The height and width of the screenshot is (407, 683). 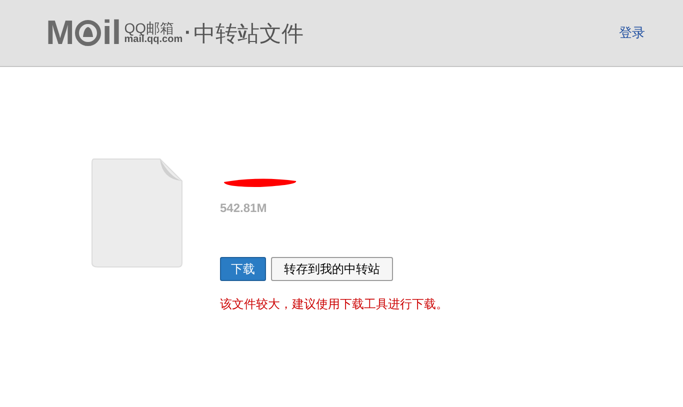 I want to click on bell-icon, so click(x=88, y=33).